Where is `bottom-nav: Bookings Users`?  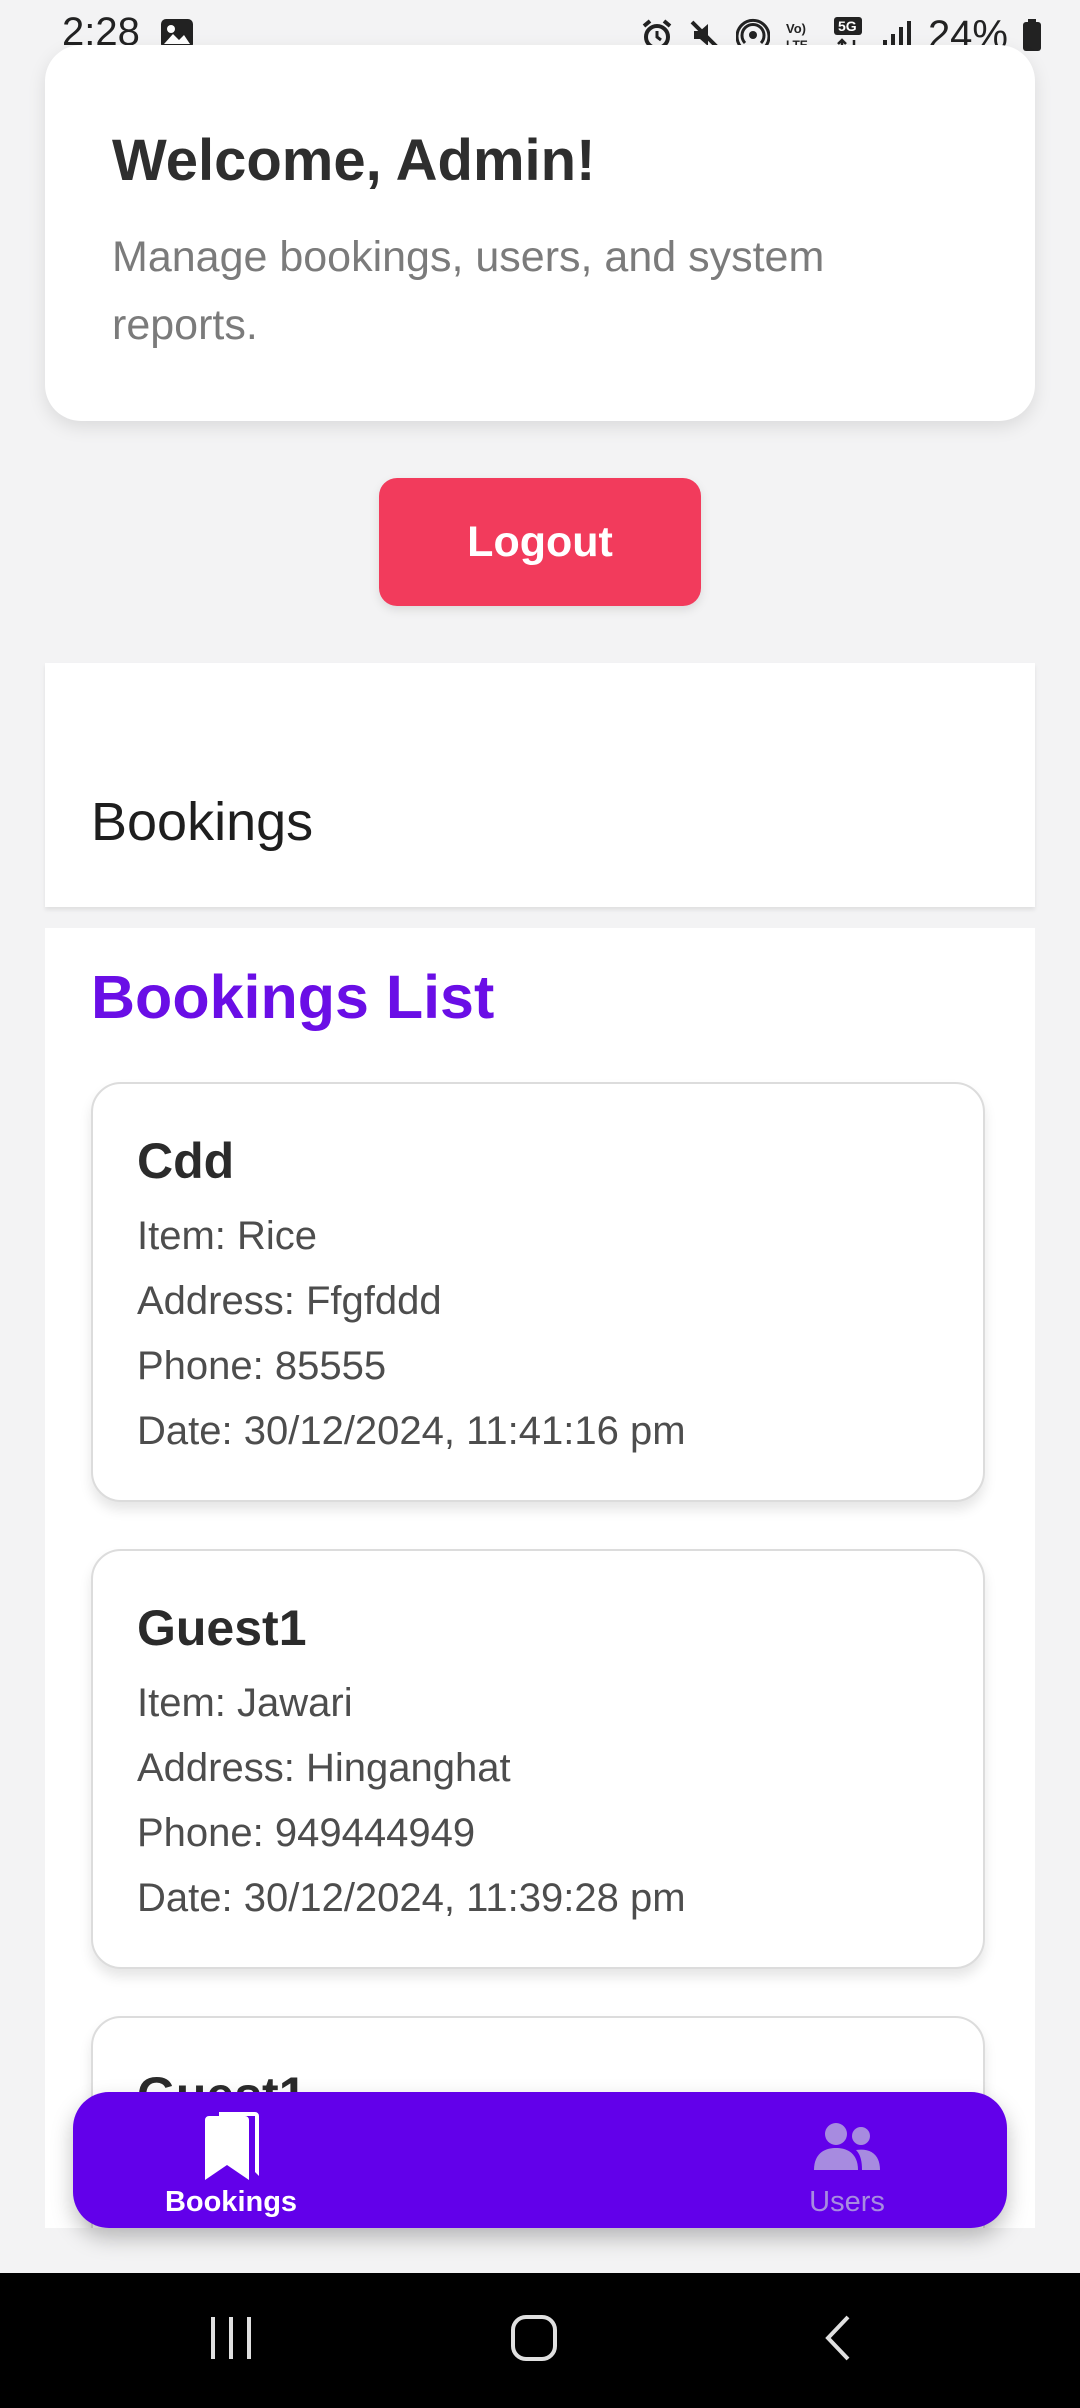 bottom-nav: Bookings Users is located at coordinates (540, 2160).